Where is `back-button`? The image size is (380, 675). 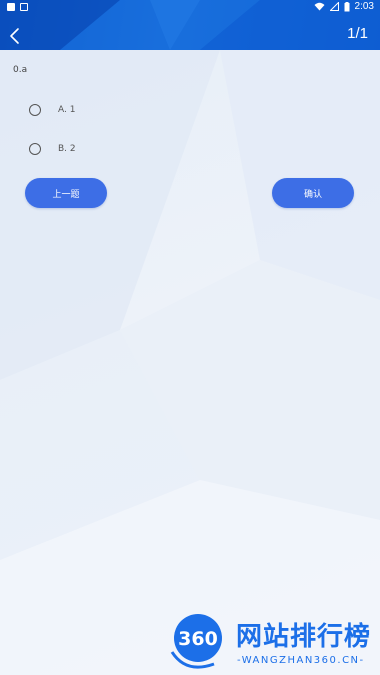 back-button is located at coordinates (16, 36).